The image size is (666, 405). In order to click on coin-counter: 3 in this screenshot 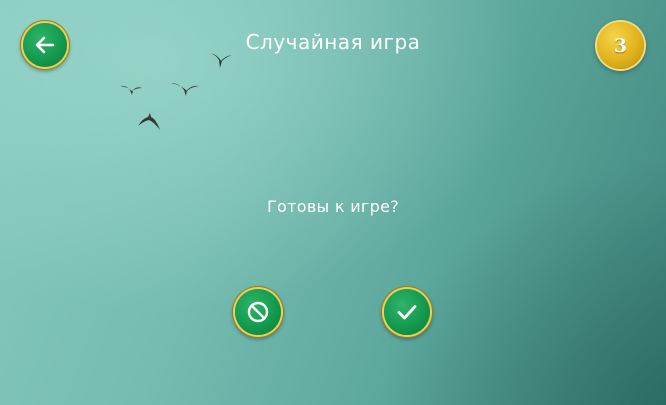, I will do `click(620, 45)`.